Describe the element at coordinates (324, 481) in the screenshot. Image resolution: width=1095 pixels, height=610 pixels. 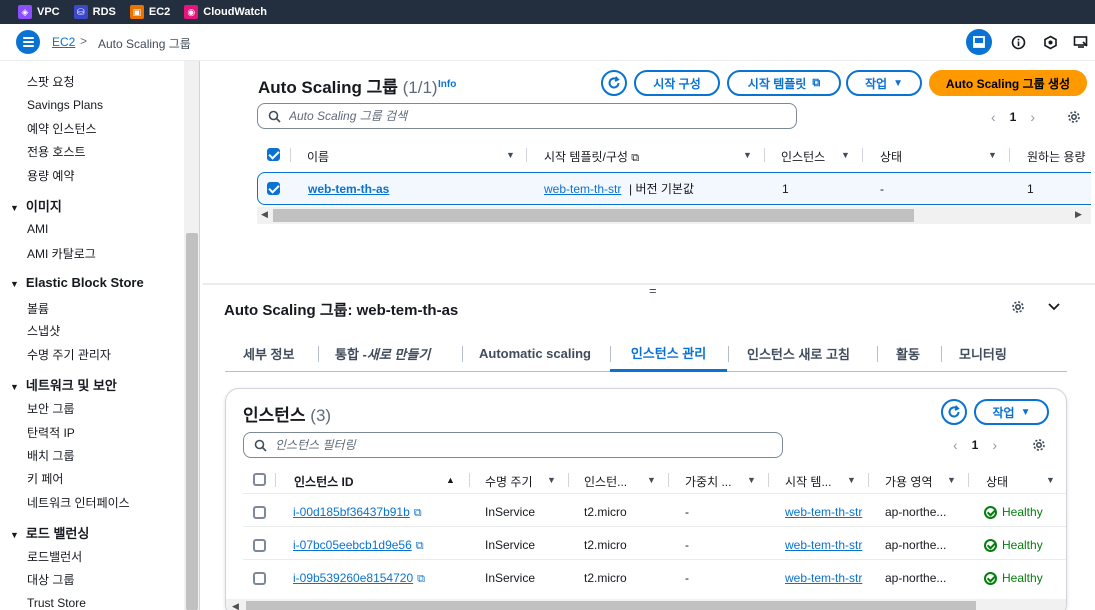
I see `column-header-instance-id: 인스턴스 ID` at that location.